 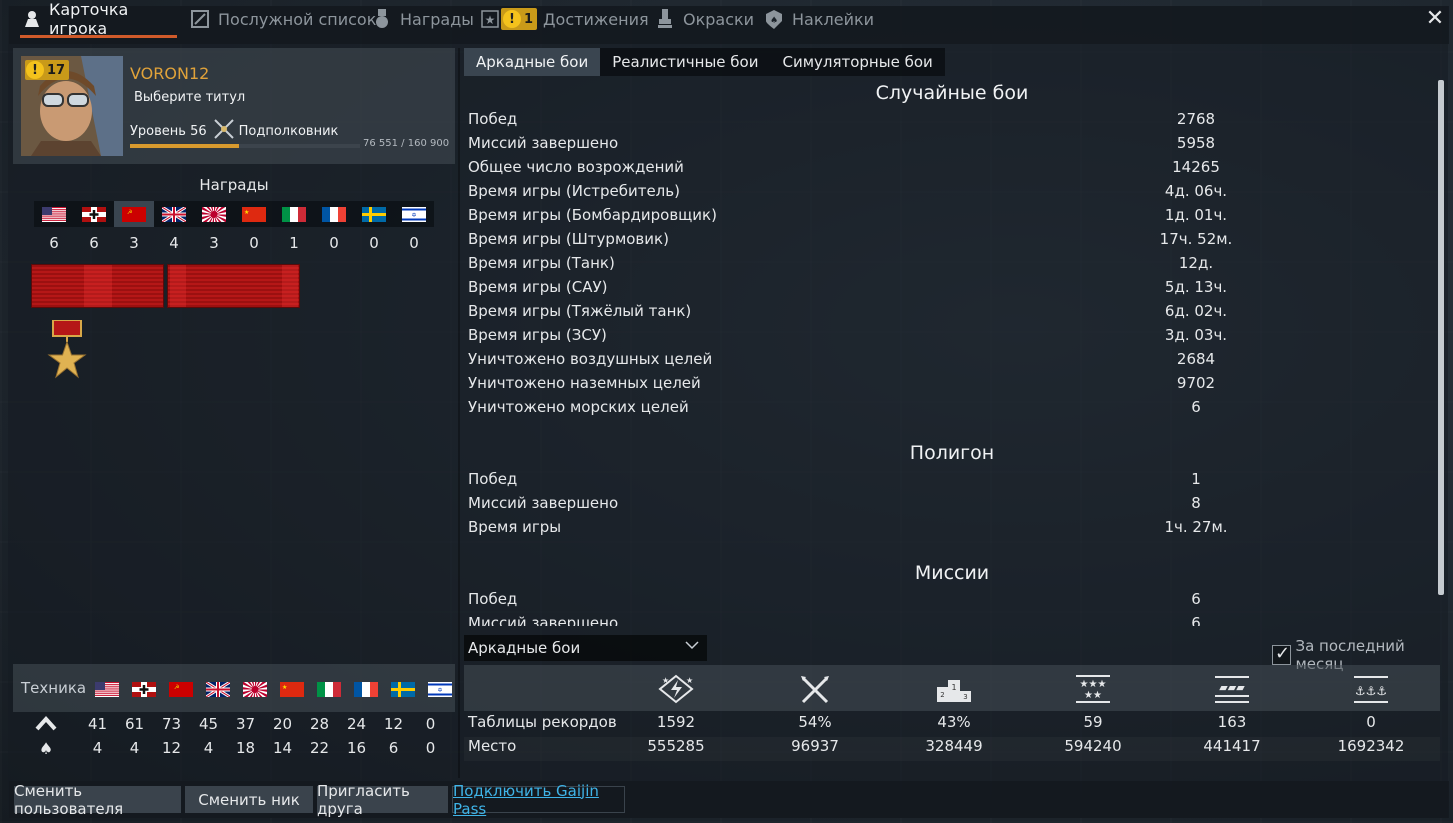 I want to click on flag-italy-icon, so click(x=294, y=214).